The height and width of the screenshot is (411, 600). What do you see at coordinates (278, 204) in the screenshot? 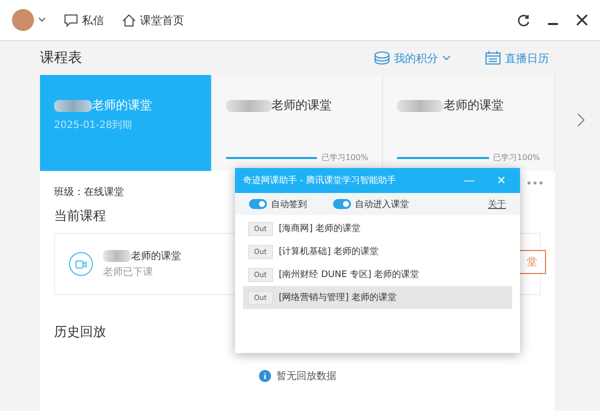
I see `toggle-switch: 自动签到` at bounding box center [278, 204].